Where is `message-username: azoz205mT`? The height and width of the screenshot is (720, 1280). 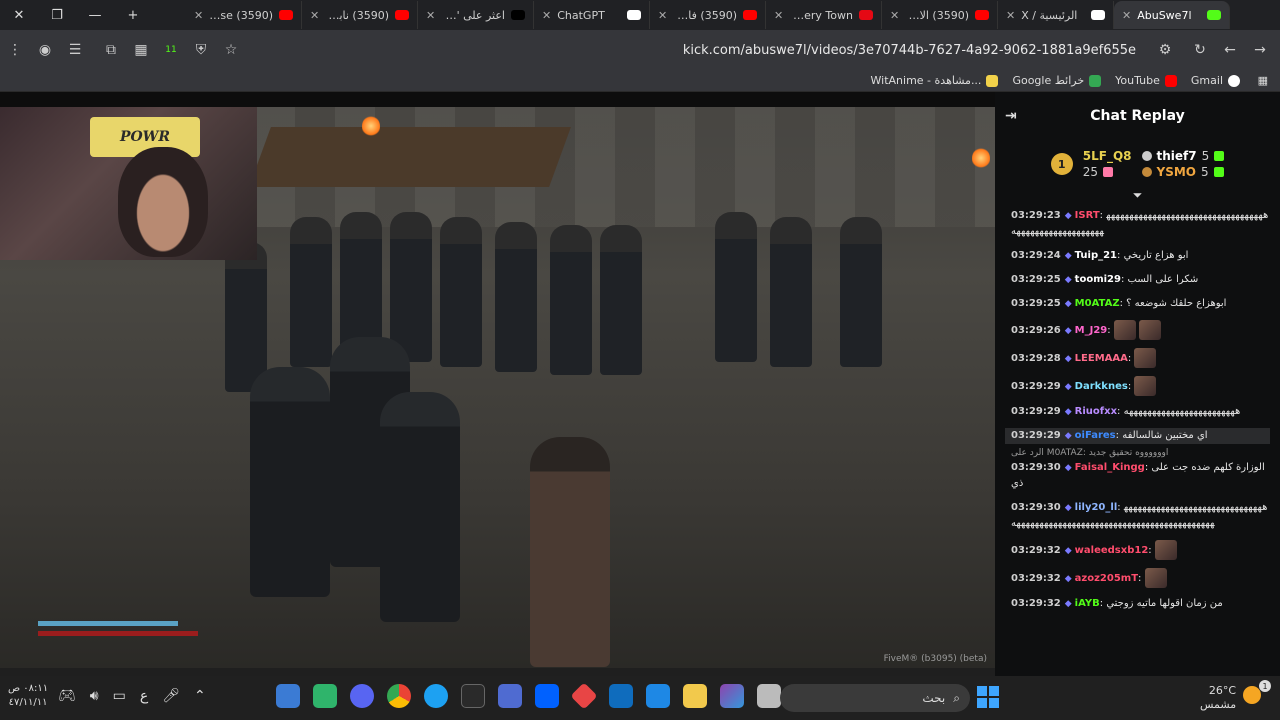 message-username: azoz205mT is located at coordinates (1106, 578).